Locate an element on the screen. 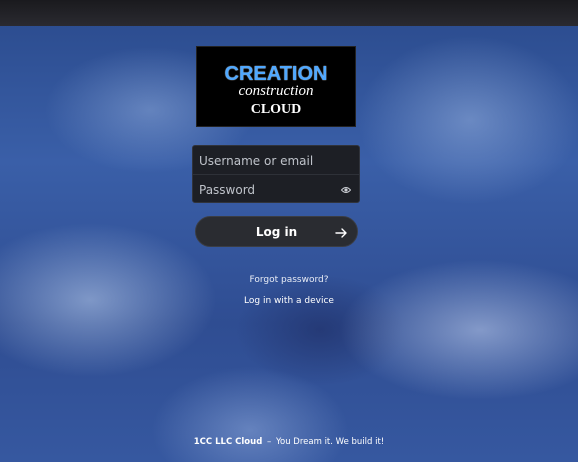 This screenshot has width=578, height=462. eye-icon is located at coordinates (346, 190).